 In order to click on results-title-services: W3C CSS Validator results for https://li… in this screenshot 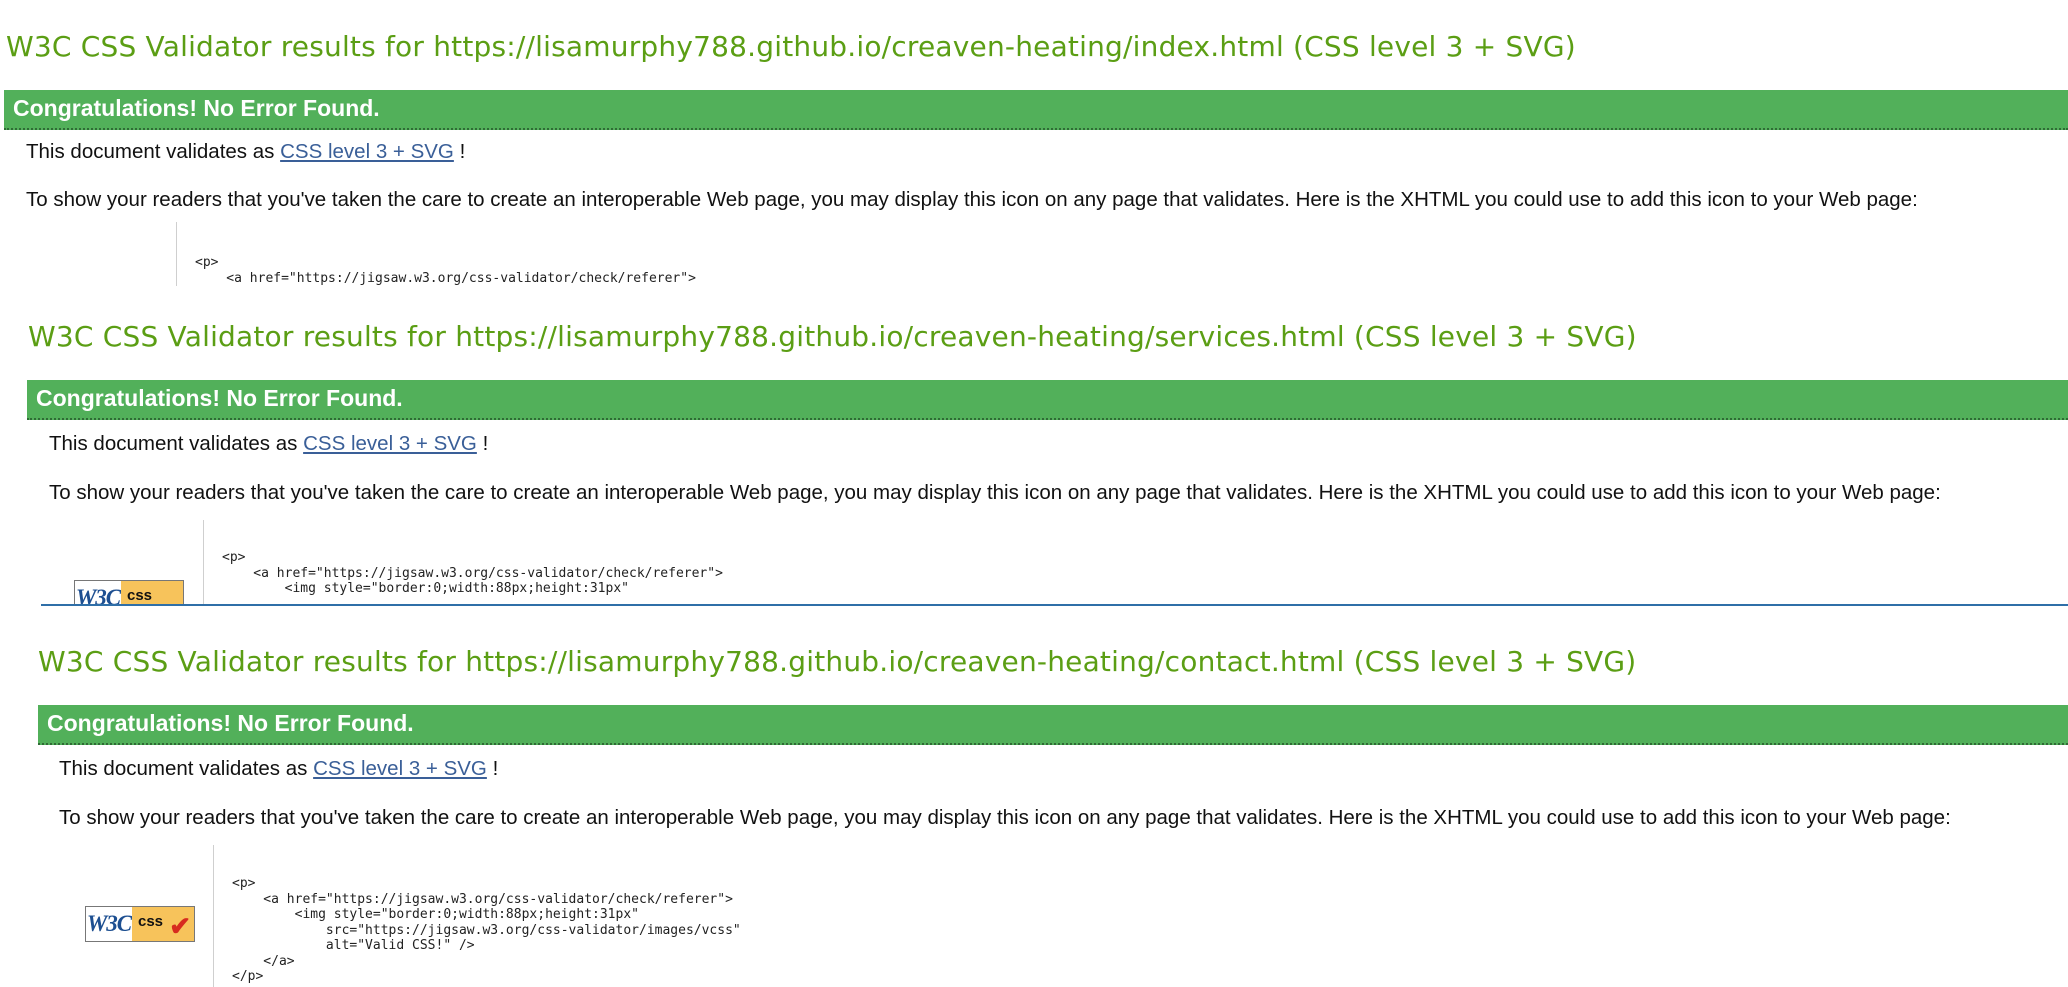, I will do `click(832, 336)`.